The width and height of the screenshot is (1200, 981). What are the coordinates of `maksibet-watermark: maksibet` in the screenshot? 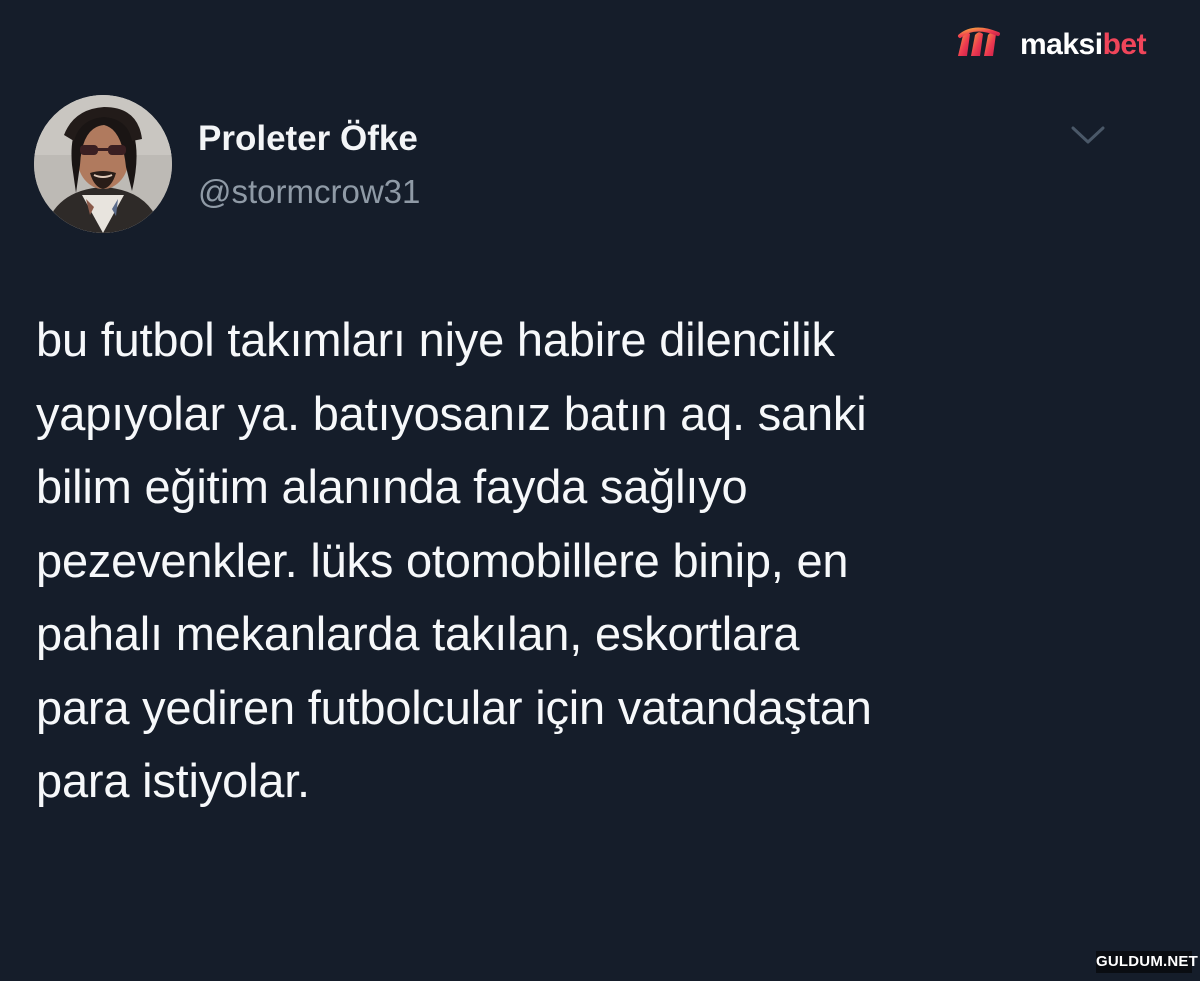 It's located at (1050, 45).